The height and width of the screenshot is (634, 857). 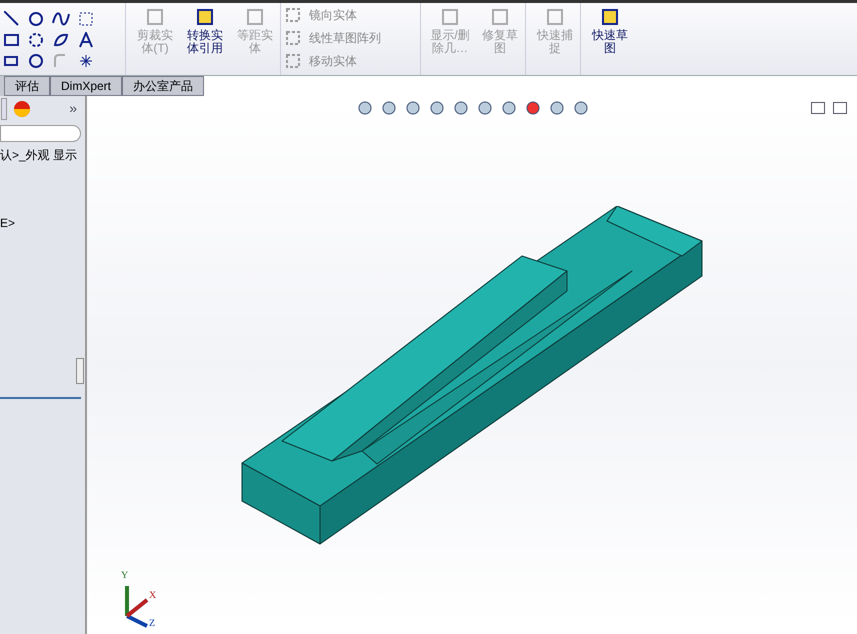 I want to click on ribbon-tab: DimXpert, so click(x=86, y=86).